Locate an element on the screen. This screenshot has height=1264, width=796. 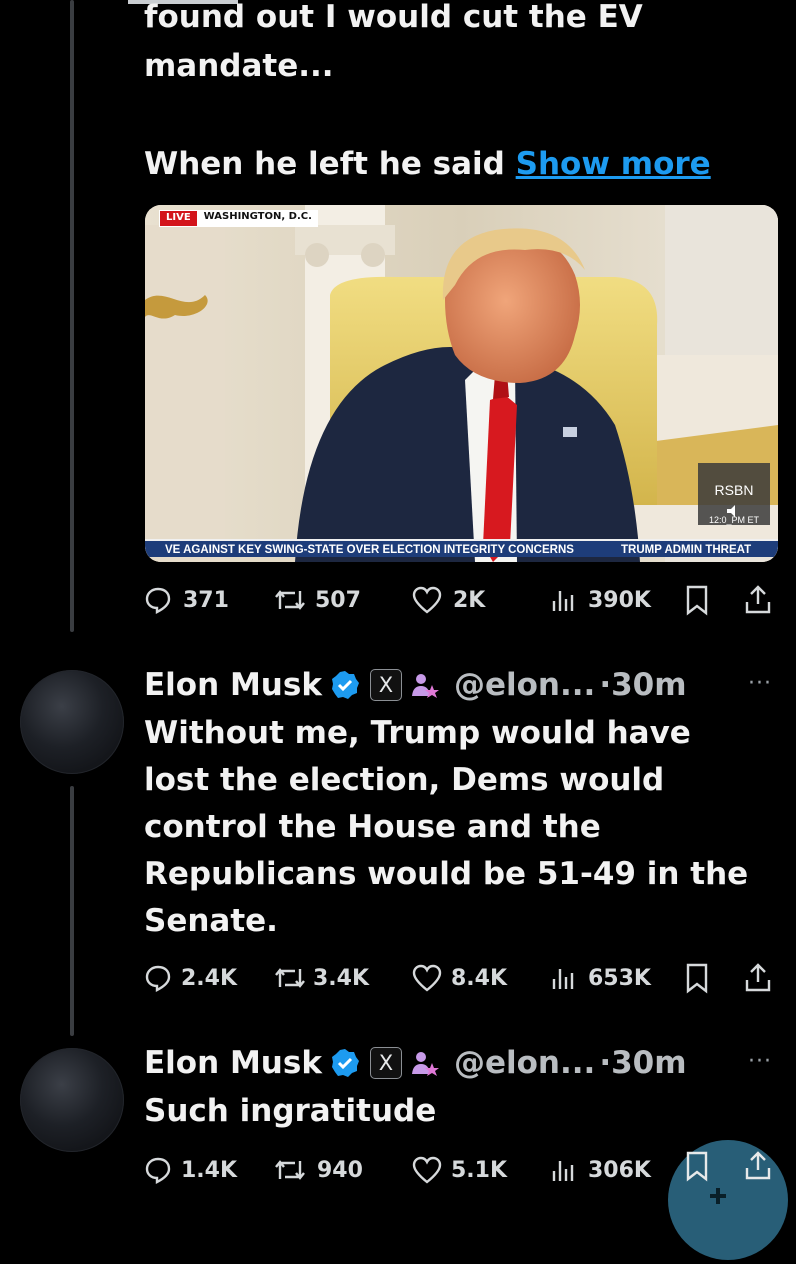
tweet-text-line: When he left he said Show more is located at coordinates (427, 164).